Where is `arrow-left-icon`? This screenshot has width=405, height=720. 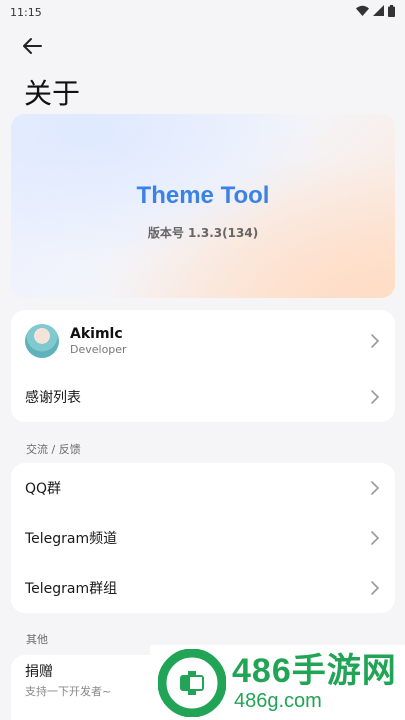
arrow-left-icon is located at coordinates (32, 48).